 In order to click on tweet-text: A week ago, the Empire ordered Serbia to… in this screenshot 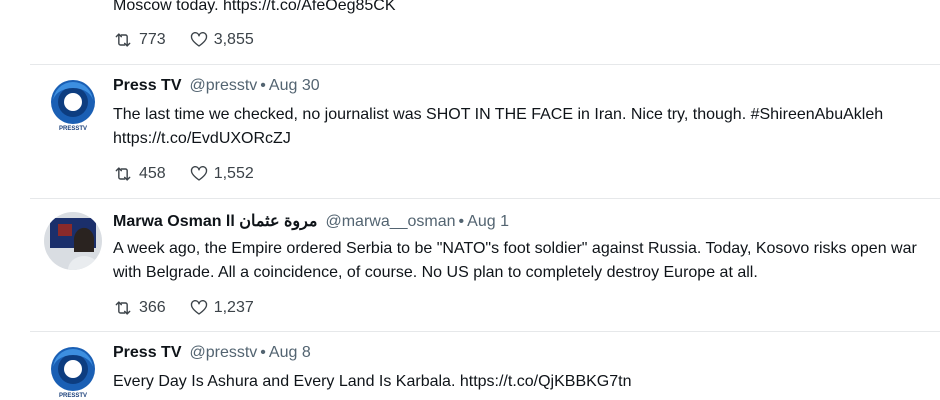, I will do `click(515, 260)`.